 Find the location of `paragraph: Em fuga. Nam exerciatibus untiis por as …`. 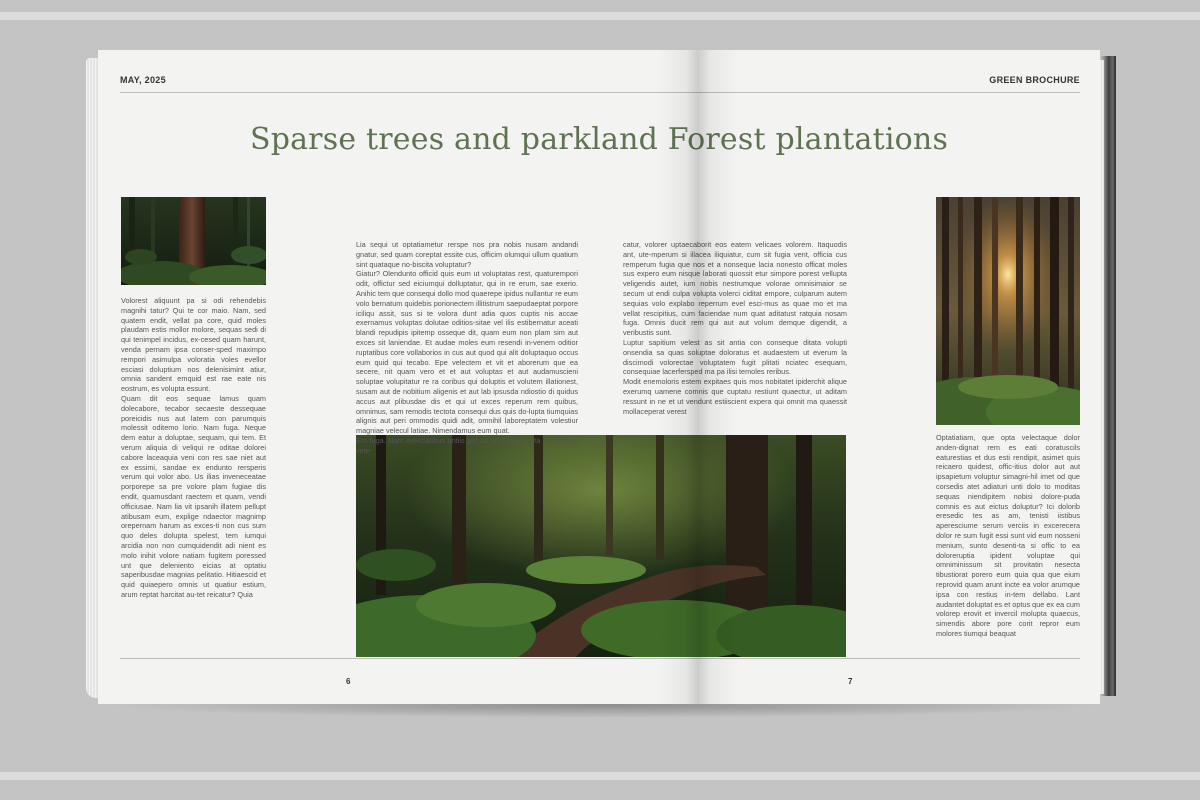

paragraph: Em fuga. Nam exerciatibus untiis por as … is located at coordinates (467, 445).